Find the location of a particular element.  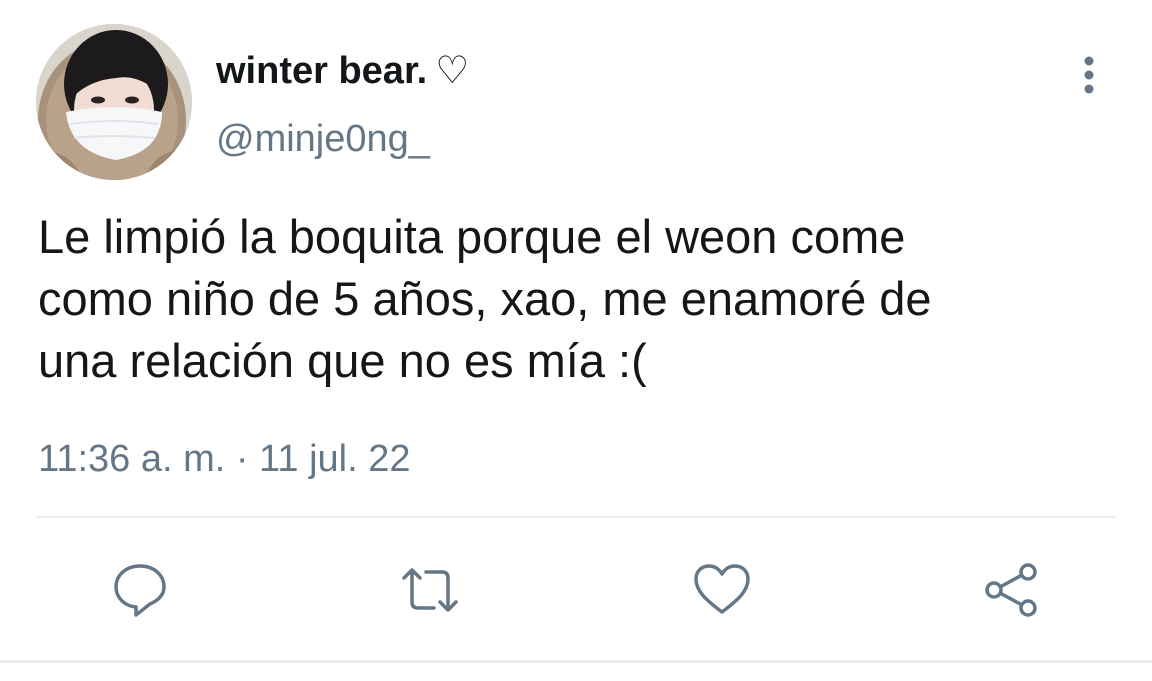

author-handle: @minje0ng_ is located at coordinates (323, 139).